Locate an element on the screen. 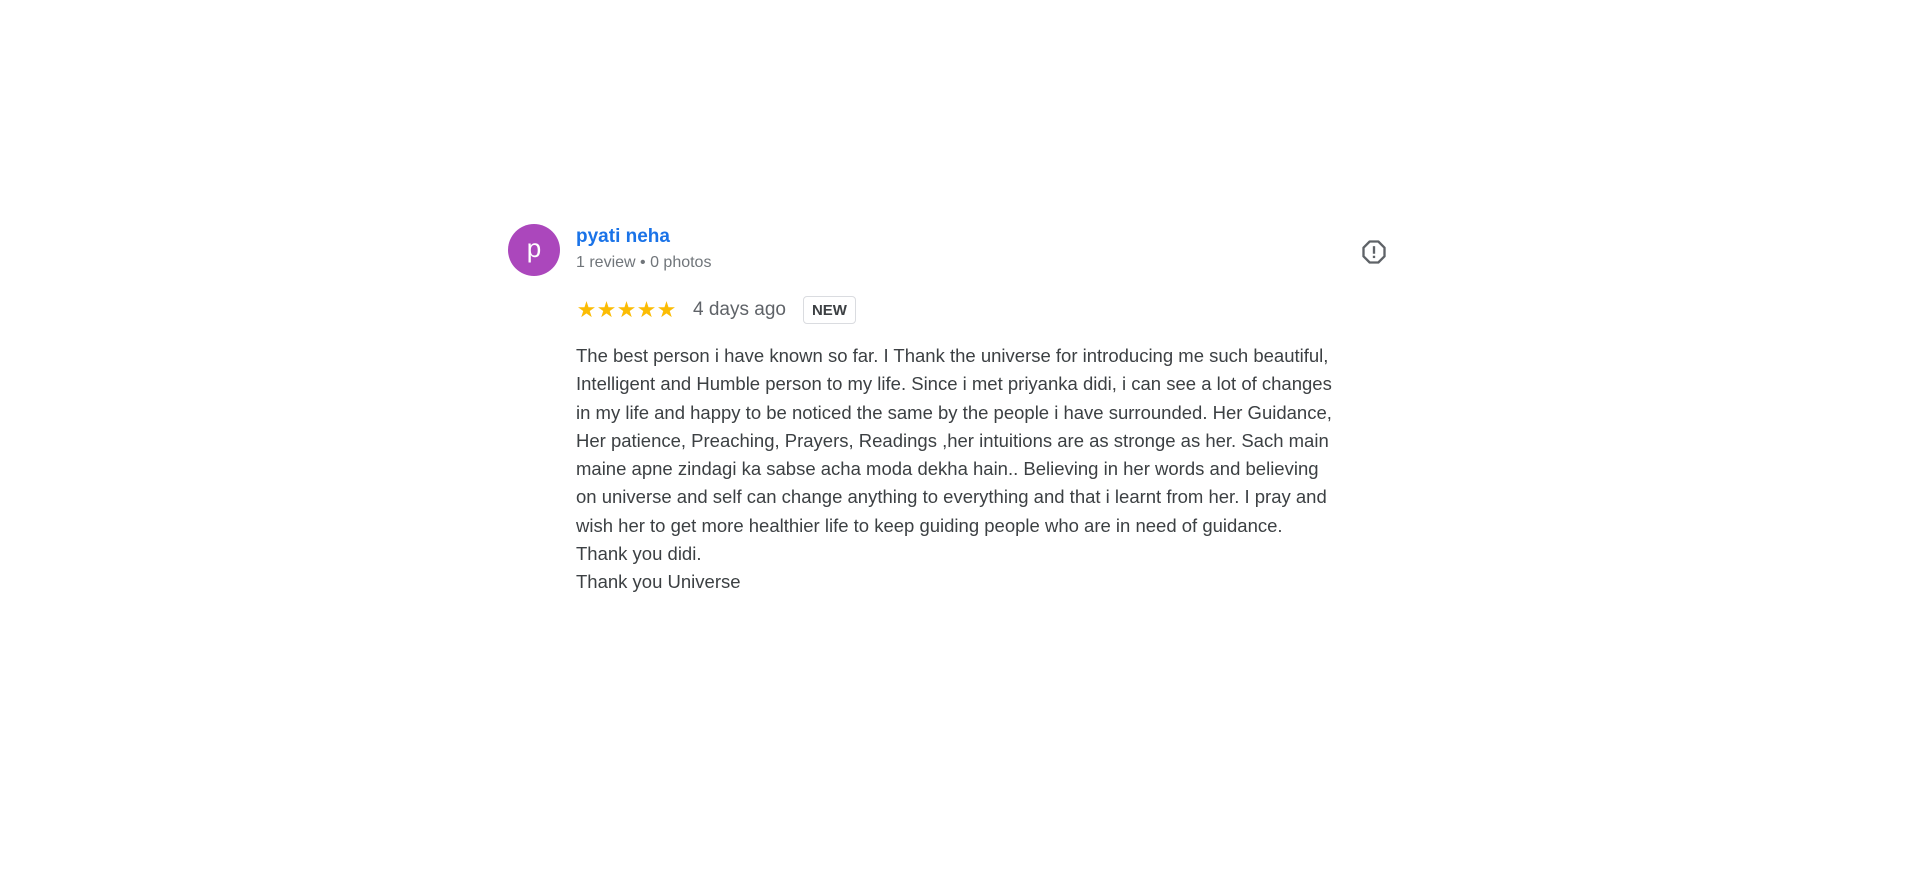 Image resolution: width=1920 pixels, height=879 pixels. report-review-button is located at coordinates (1374, 252).